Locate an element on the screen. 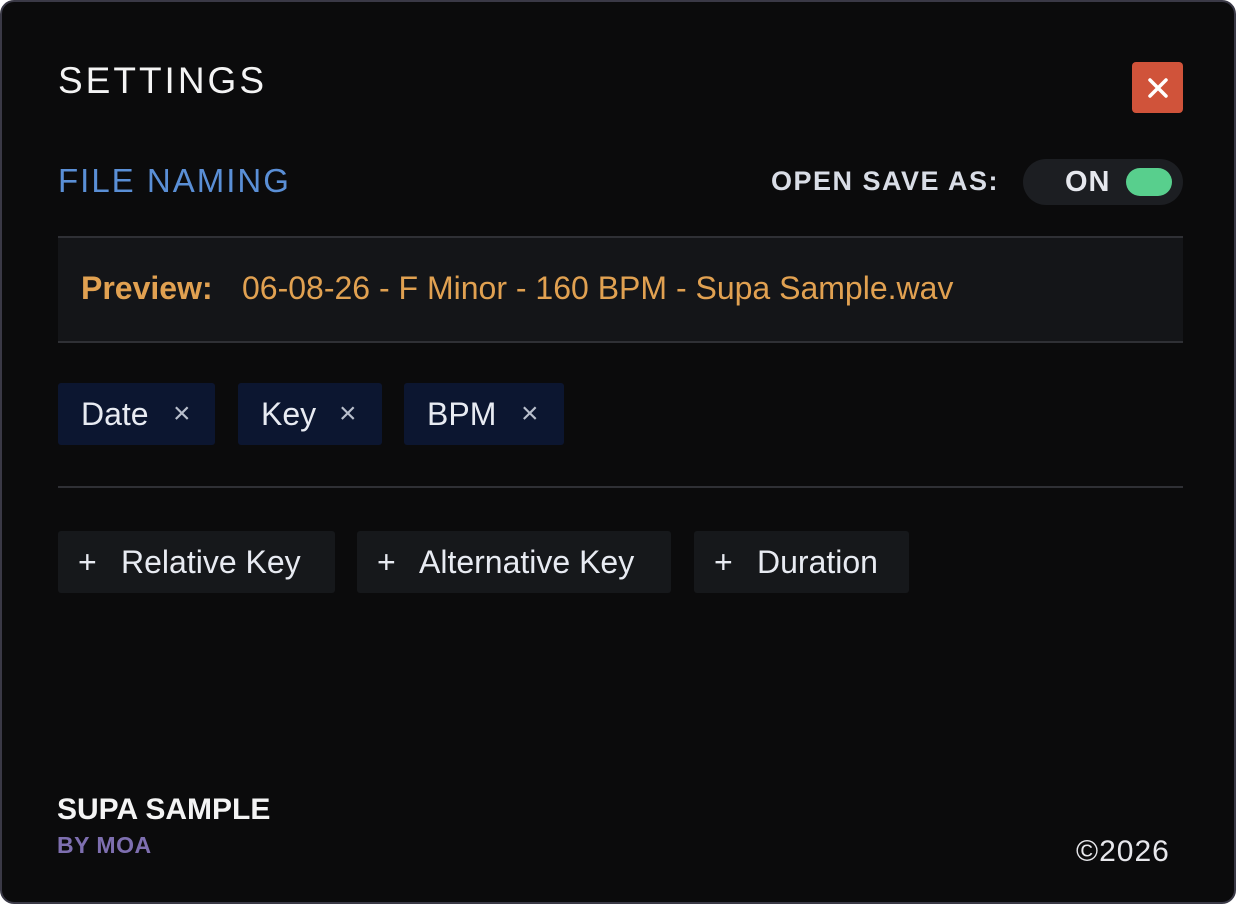 This screenshot has width=1236, height=904. file-naming-heading: FILE NAMING is located at coordinates (174, 180).